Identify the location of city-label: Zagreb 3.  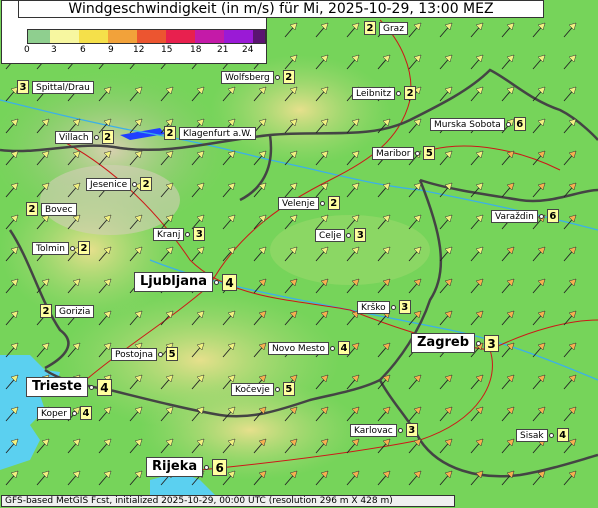
(455, 343).